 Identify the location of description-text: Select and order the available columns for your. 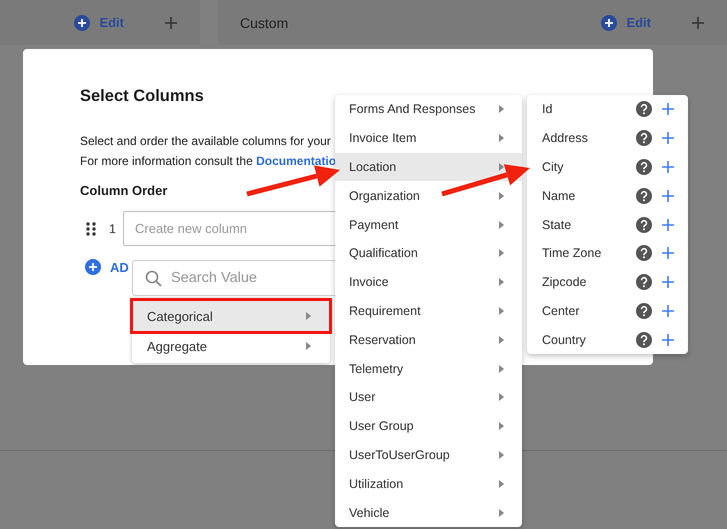
(205, 141).